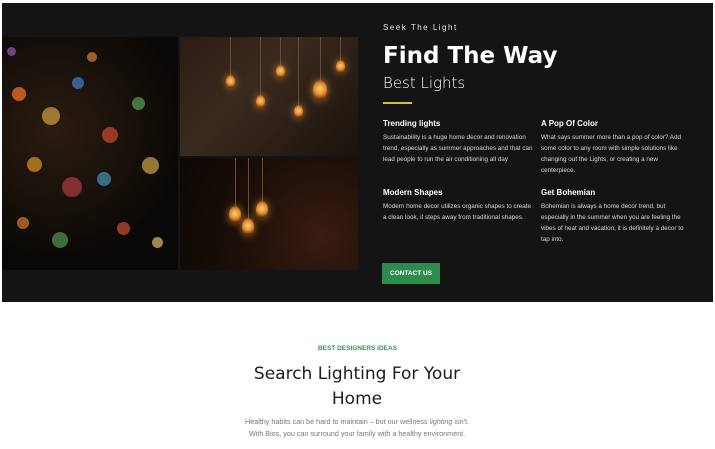 The width and height of the screenshot is (715, 449). I want to click on hero-eyebrow: Seek The Light, so click(420, 27).